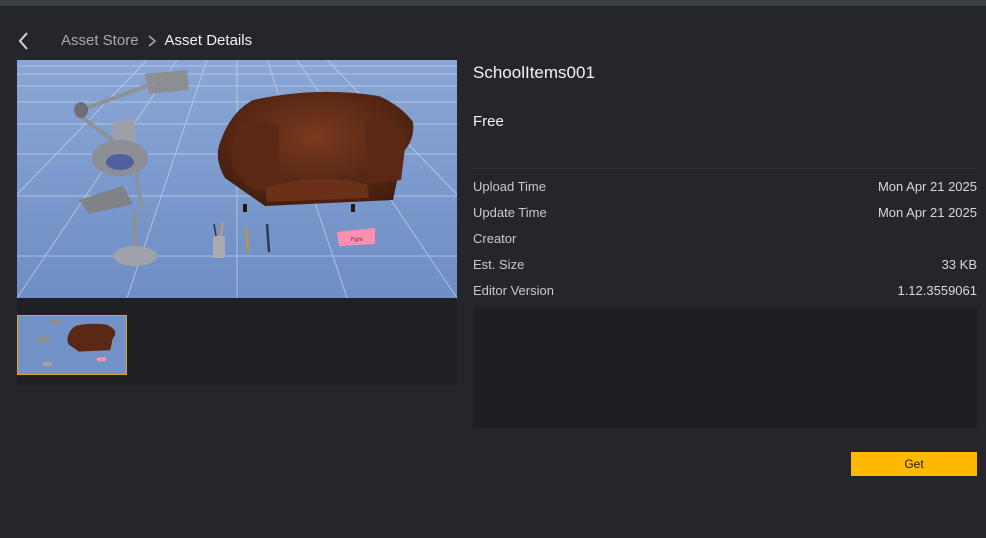 This screenshot has width=986, height=538. What do you see at coordinates (937, 290) in the screenshot?
I see `meta-value: 1.12.3559061` at bounding box center [937, 290].